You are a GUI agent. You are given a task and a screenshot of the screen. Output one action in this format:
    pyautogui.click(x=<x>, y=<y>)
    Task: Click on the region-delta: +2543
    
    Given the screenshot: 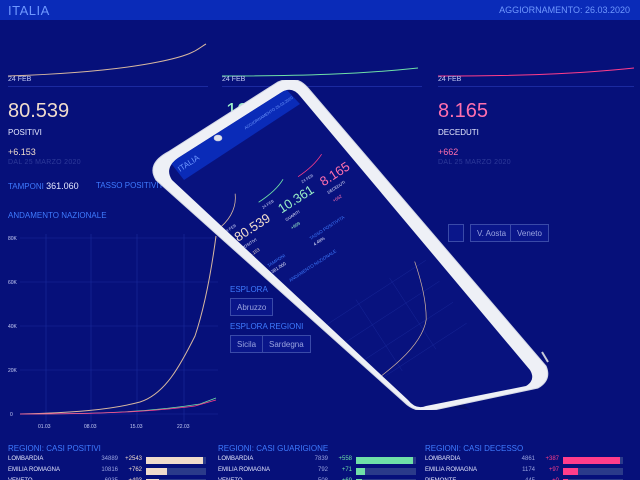 What is the action you would take?
    pyautogui.click(x=133, y=459)
    